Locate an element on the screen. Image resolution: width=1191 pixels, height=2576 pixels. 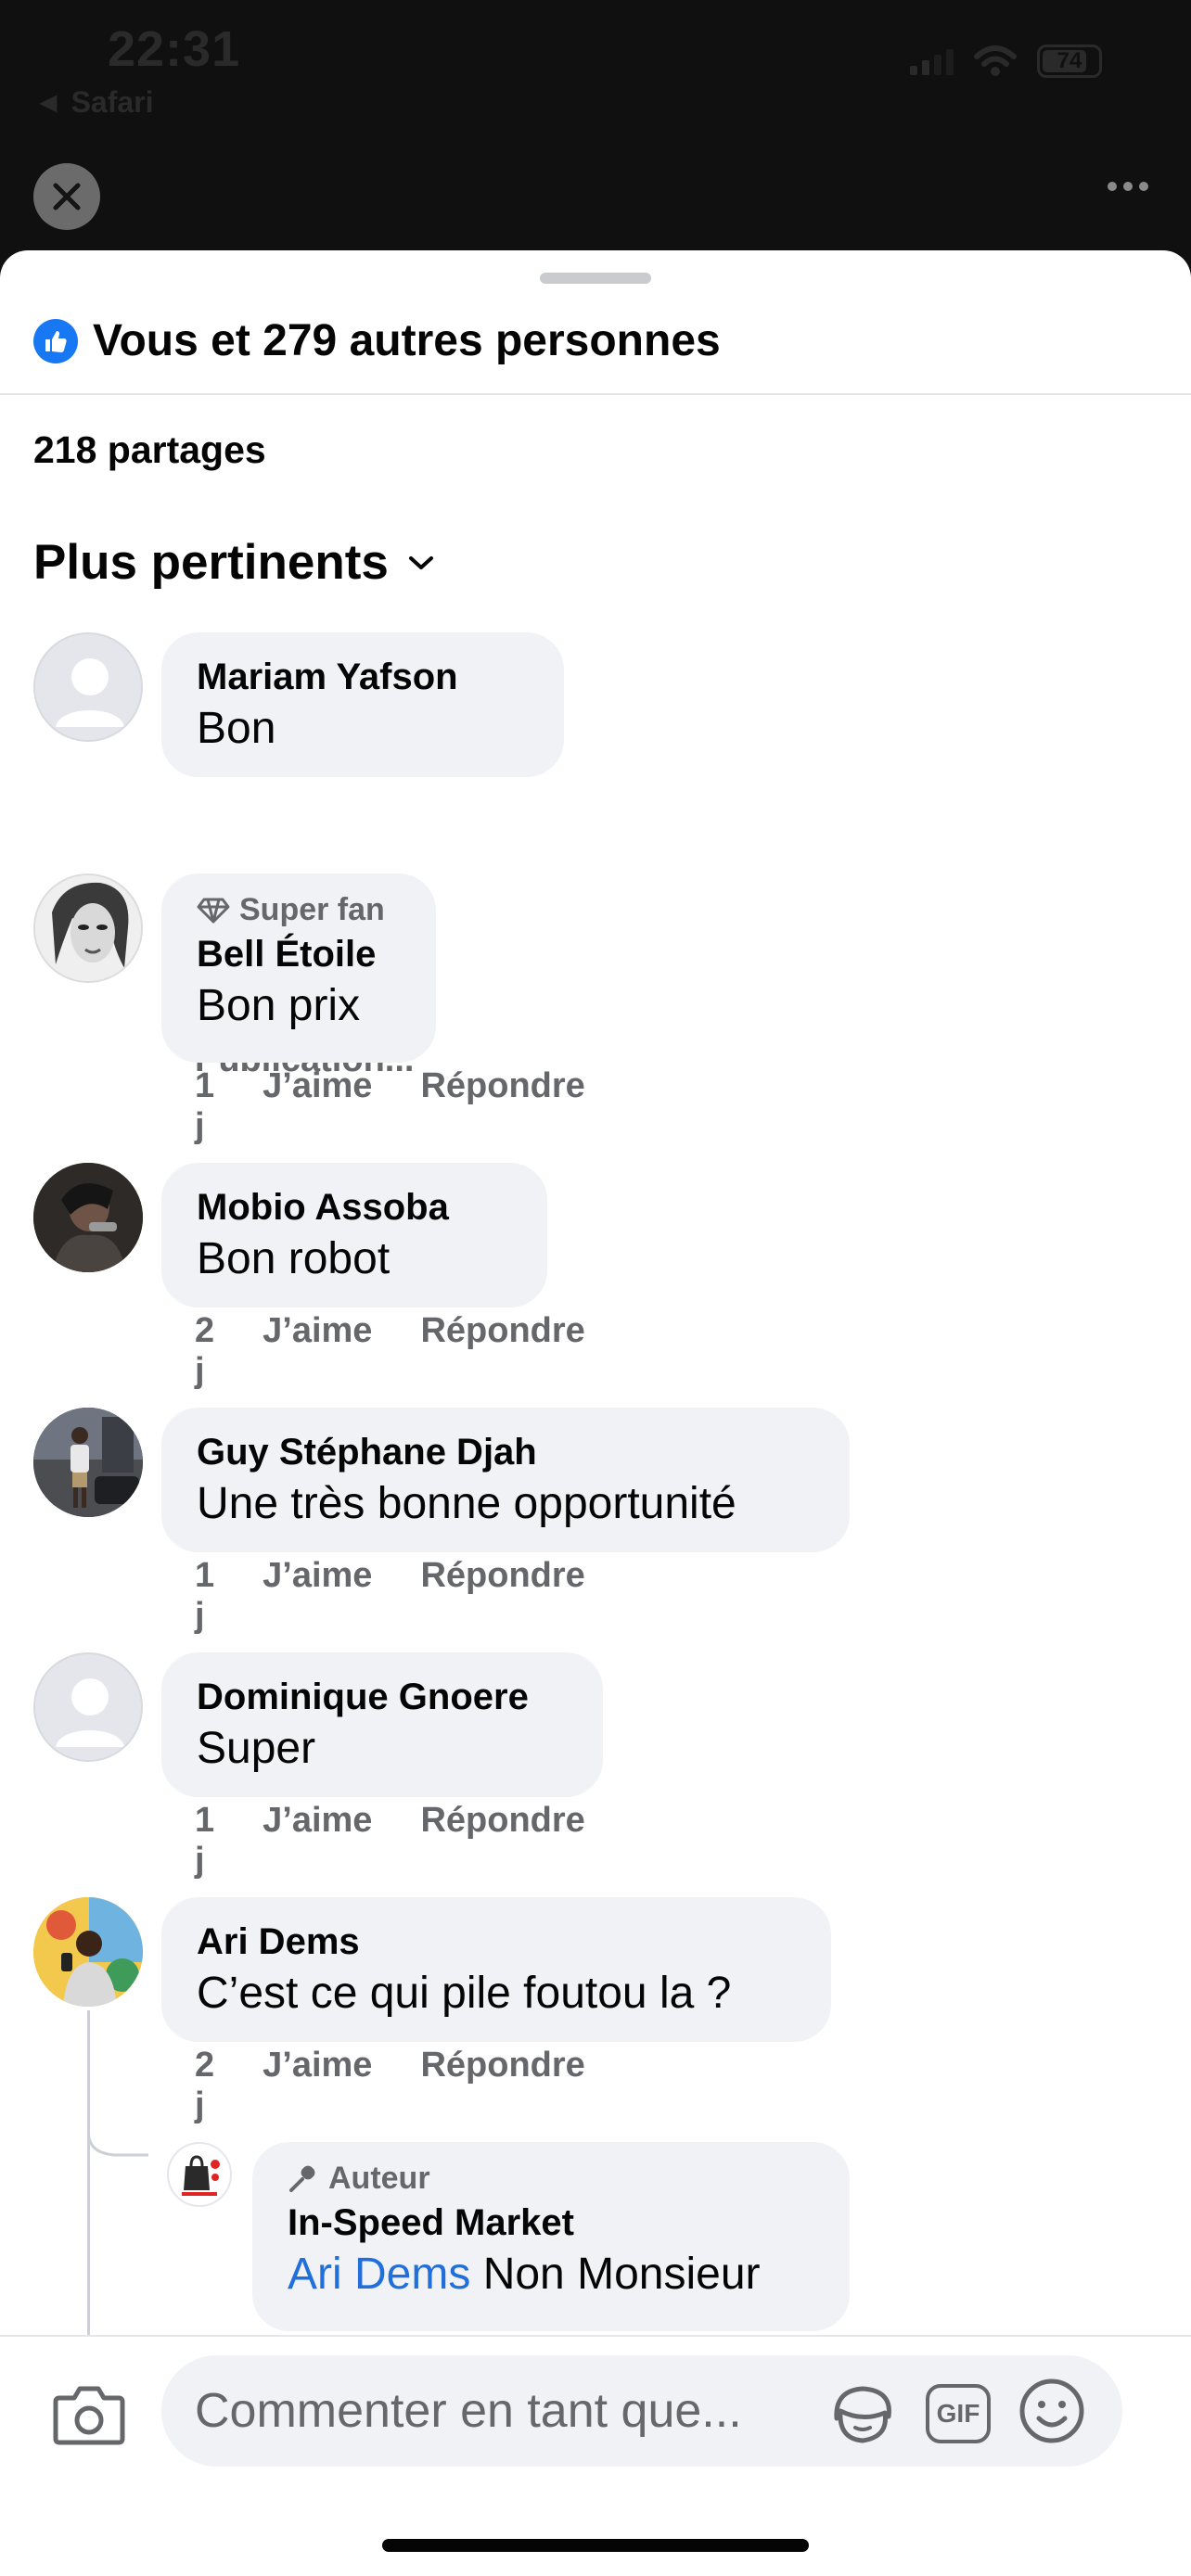
comment-bubble: Ari Dems C’est ce qui pile foutou la ? is located at coordinates (496, 1969).